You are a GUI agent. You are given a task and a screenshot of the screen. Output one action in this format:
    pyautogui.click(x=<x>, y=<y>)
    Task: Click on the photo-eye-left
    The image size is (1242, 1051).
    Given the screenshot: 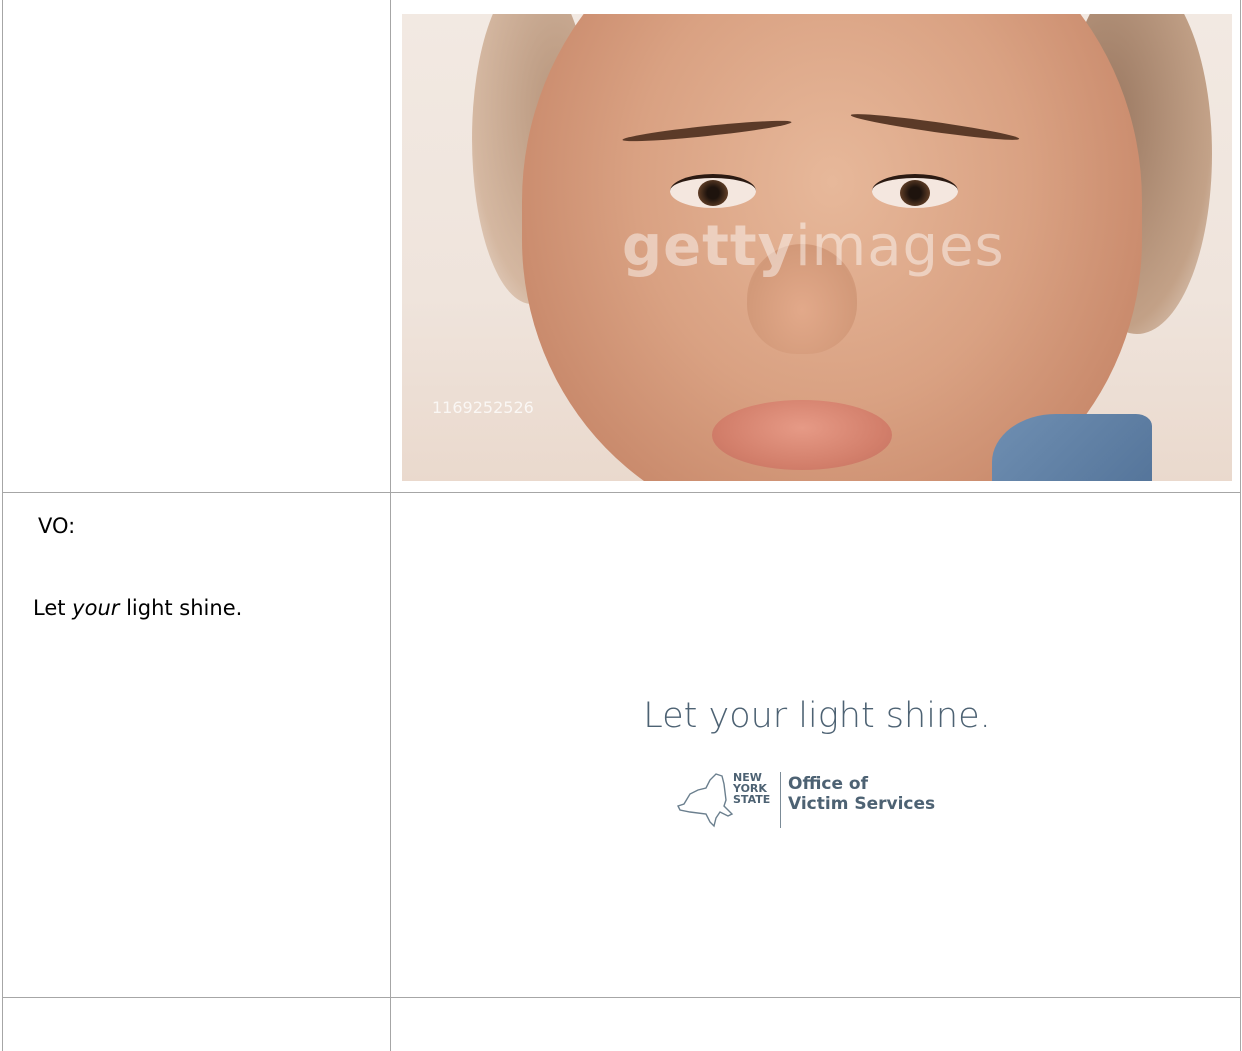 What is the action you would take?
    pyautogui.click(x=713, y=191)
    